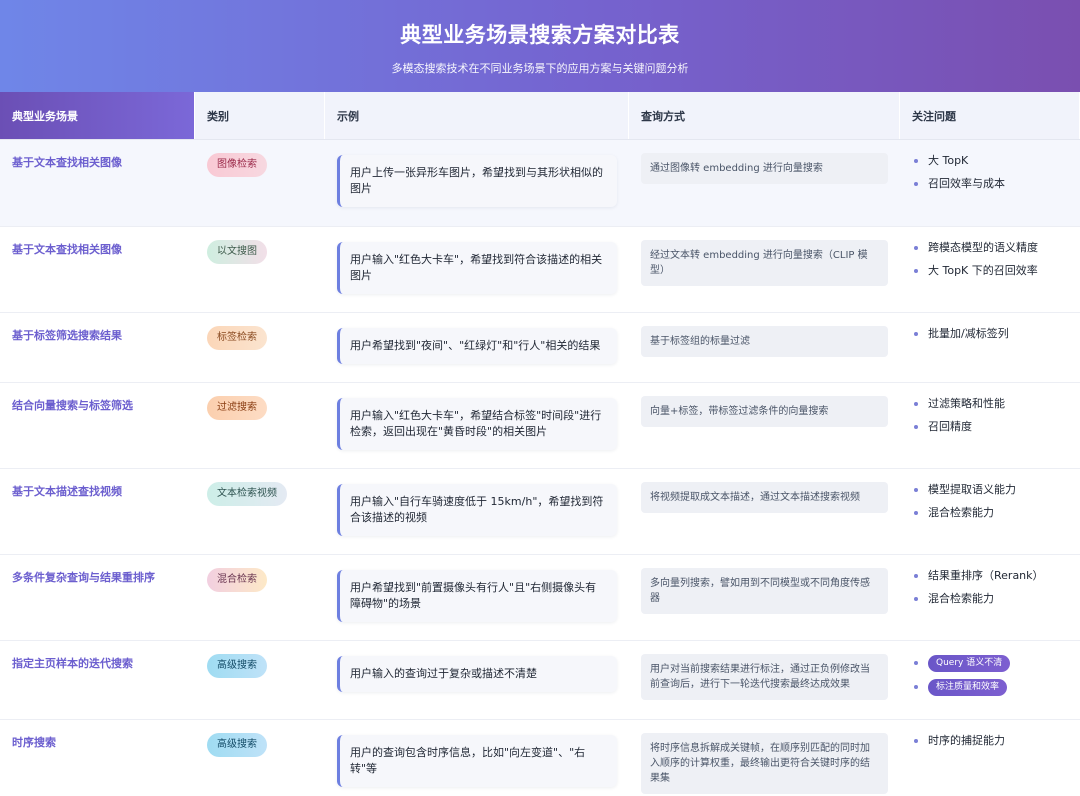  Describe the element at coordinates (83, 577) in the screenshot. I see `scene-label: 多条件复杂查询与结果重排序` at that location.